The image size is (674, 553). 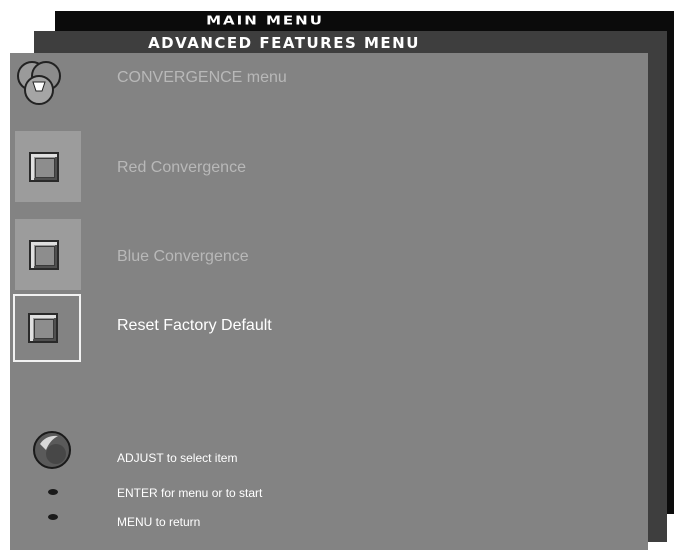 I want to click on enter-button-icon, so click(x=53, y=492).